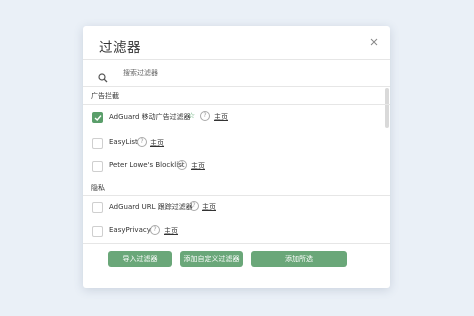 Image resolution: width=474 pixels, height=316 pixels. Describe the element at coordinates (299, 259) in the screenshot. I see `add-selected-button: 添加所选` at that location.